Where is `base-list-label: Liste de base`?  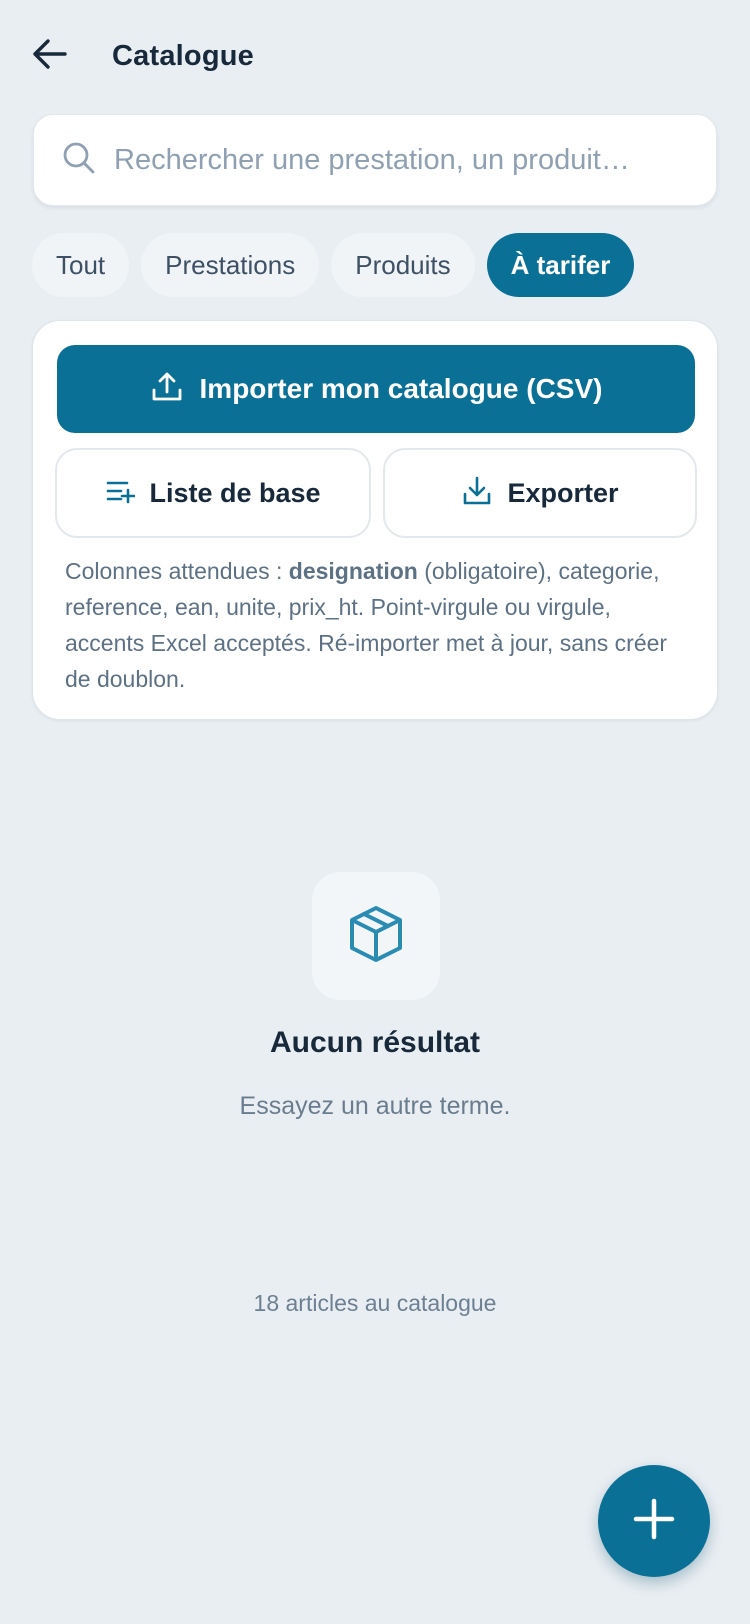
base-list-label: Liste de base is located at coordinates (235, 492).